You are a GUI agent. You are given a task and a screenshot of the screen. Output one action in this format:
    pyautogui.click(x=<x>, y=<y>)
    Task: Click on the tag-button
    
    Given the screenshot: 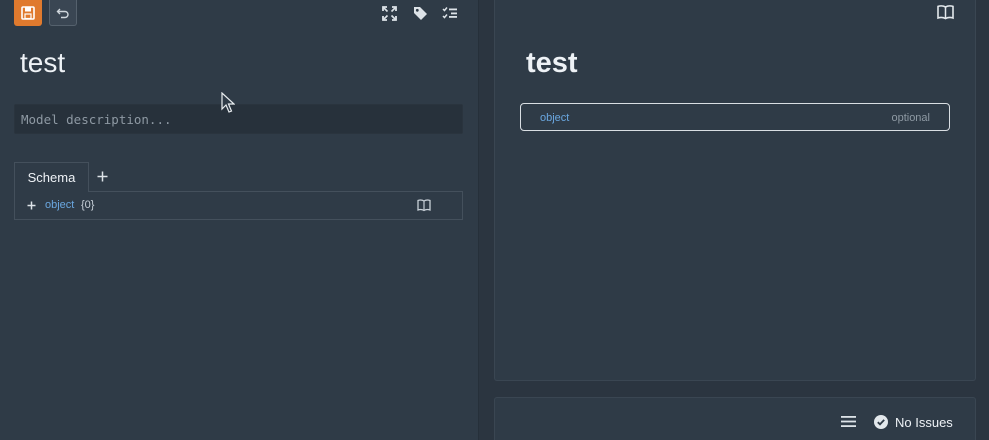 What is the action you would take?
    pyautogui.click(x=420, y=13)
    